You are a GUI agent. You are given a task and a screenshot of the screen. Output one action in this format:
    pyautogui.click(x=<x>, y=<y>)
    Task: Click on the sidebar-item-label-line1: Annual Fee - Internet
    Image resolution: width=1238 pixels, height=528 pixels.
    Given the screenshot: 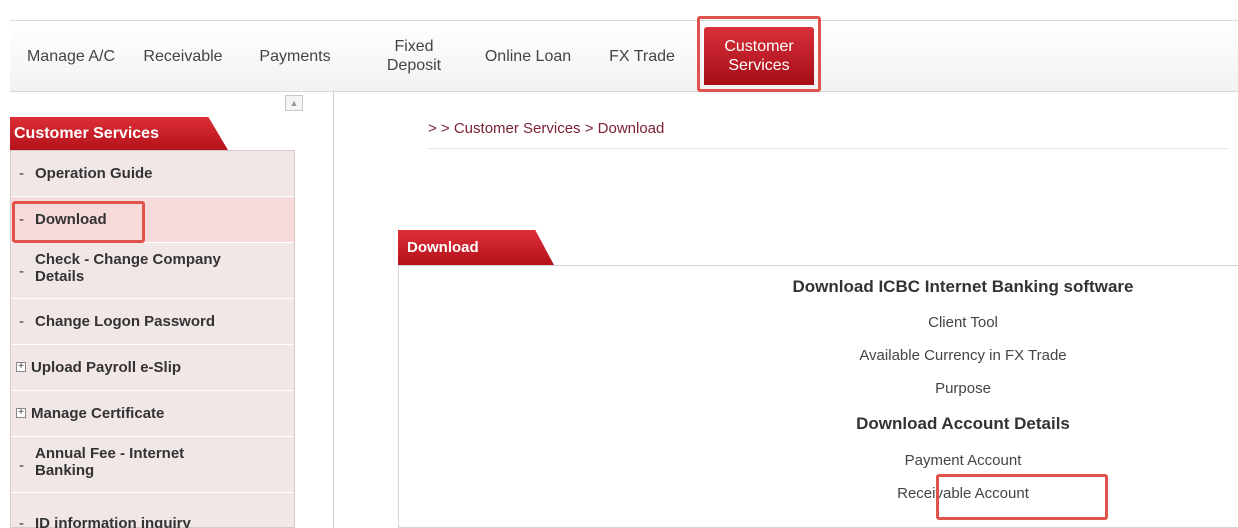 What is the action you would take?
    pyautogui.click(x=110, y=453)
    